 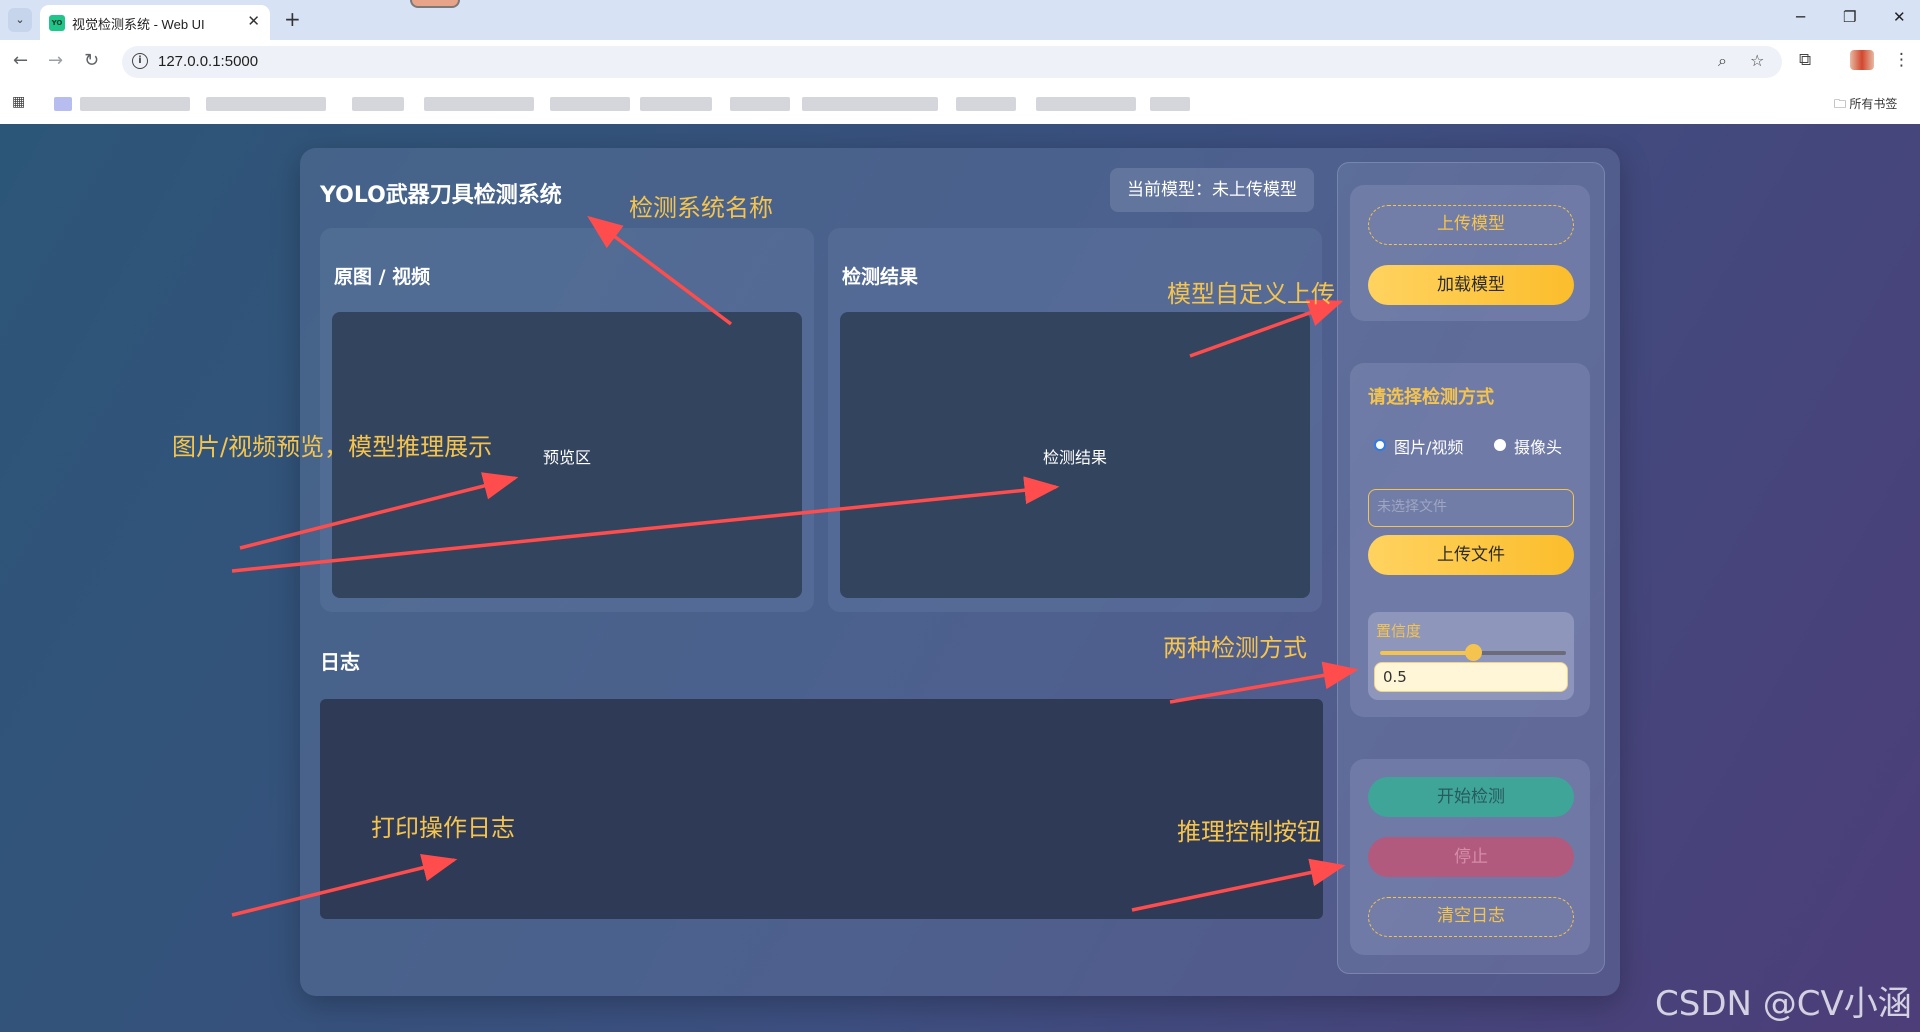 What do you see at coordinates (1249, 832) in the screenshot?
I see `annotation-controls: 推理控制按钮` at bounding box center [1249, 832].